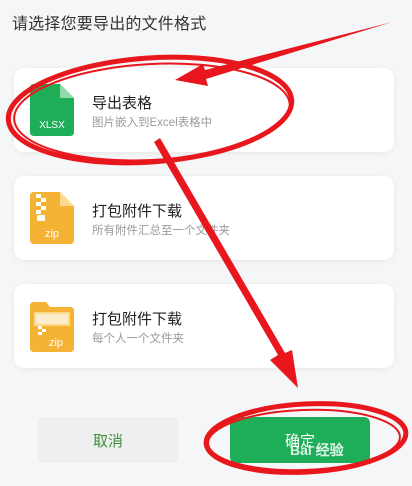  Describe the element at coordinates (122, 103) in the screenshot. I see `option-title: 导出表格` at that location.